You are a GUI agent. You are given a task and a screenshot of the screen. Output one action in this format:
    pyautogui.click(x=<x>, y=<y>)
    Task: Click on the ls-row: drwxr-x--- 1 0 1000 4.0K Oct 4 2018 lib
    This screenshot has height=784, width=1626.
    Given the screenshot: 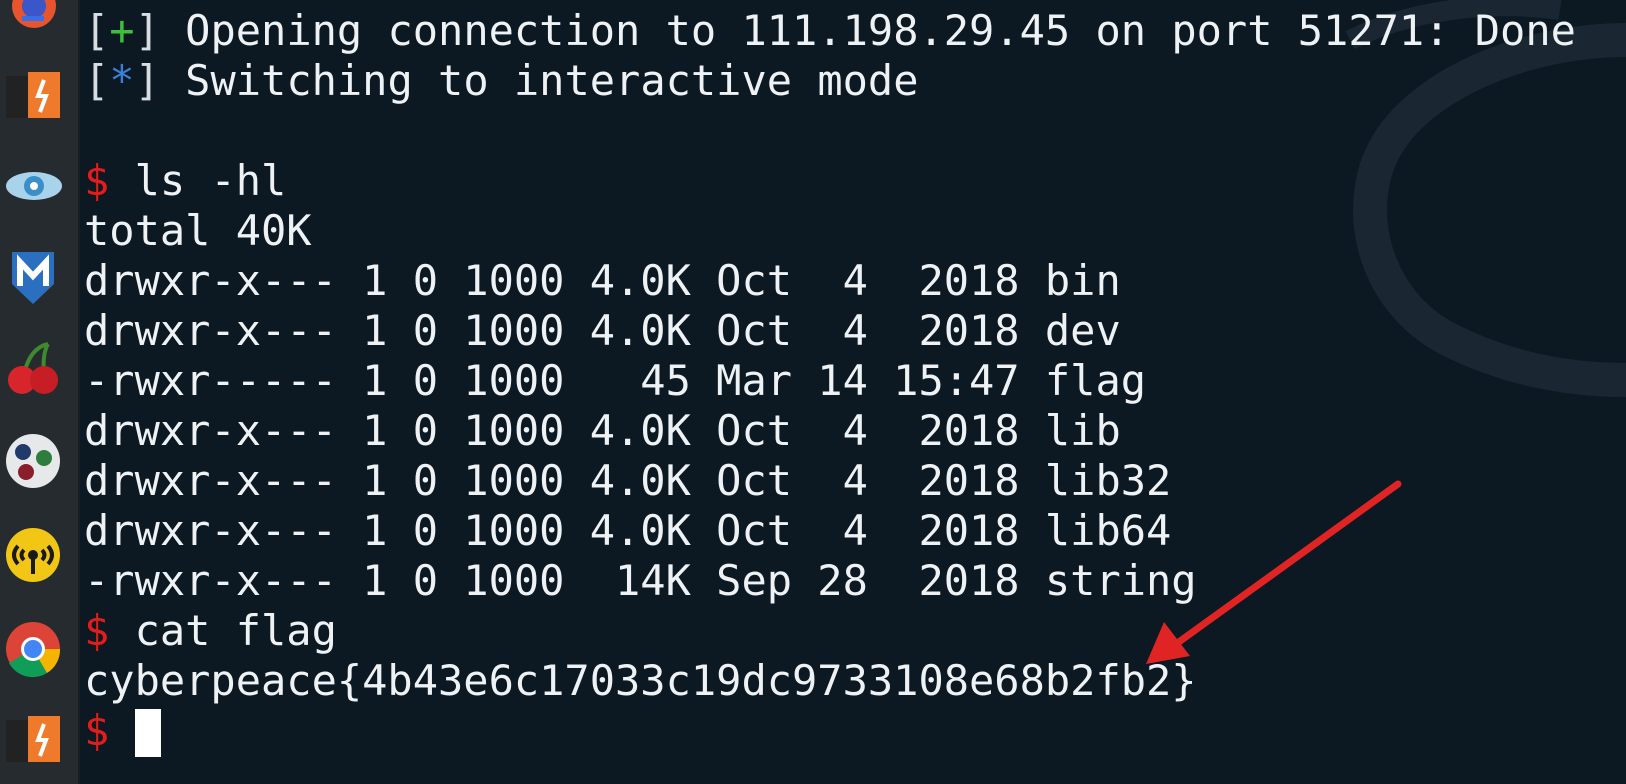 What is the action you would take?
    pyautogui.click(x=602, y=430)
    